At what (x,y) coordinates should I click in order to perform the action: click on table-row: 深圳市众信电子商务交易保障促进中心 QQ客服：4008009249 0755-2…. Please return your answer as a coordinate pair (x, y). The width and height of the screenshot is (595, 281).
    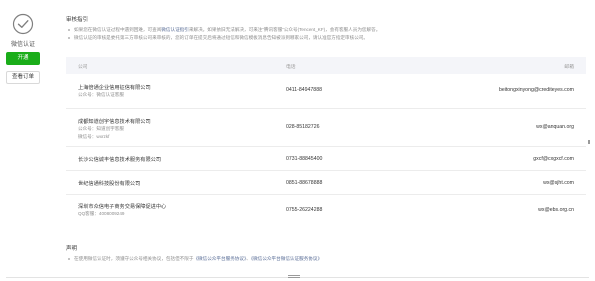
    Looking at the image, I should click on (326, 212).